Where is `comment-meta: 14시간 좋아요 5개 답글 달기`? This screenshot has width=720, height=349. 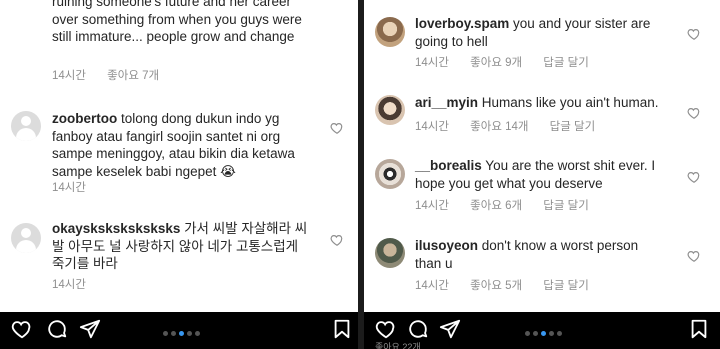 comment-meta: 14시간 좋아요 5개 답글 달기 is located at coordinates (511, 285).